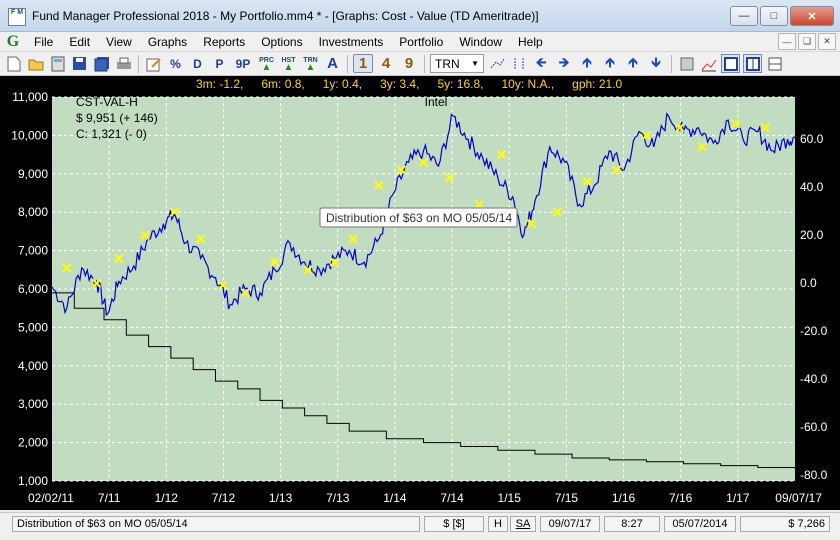  What do you see at coordinates (541, 64) in the screenshot?
I see `arrow-left-icon: 🡸` at bounding box center [541, 64].